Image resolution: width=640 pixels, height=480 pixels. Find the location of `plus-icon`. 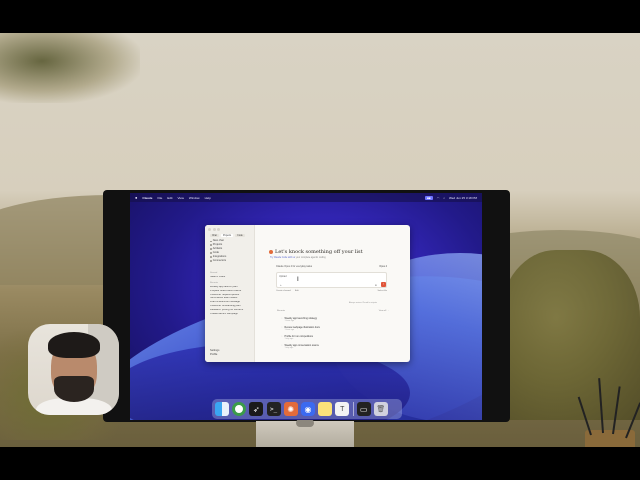

plus-icon is located at coordinates (211, 241).